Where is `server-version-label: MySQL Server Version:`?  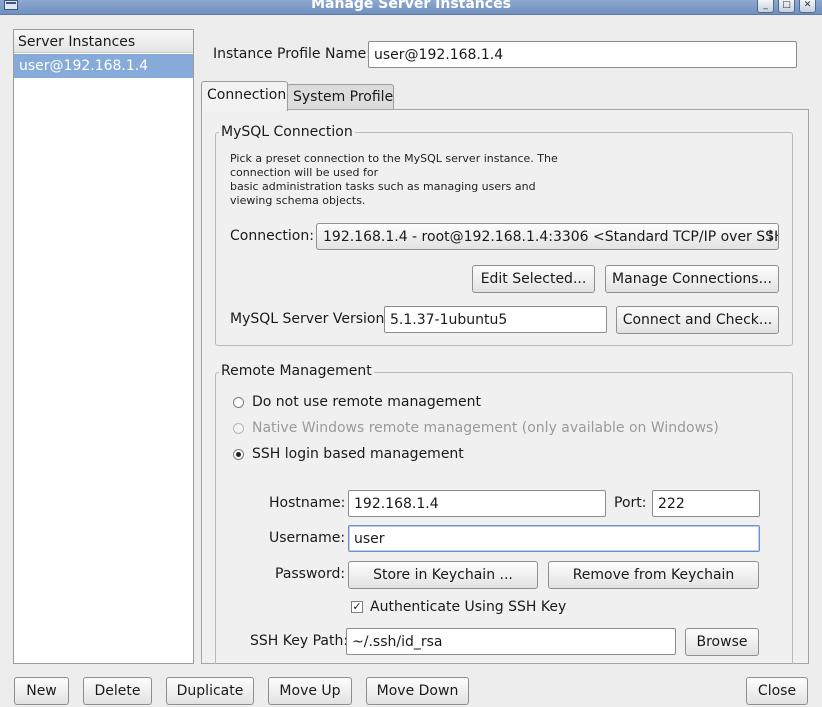
server-version-label: MySQL Server Version: is located at coordinates (310, 319).